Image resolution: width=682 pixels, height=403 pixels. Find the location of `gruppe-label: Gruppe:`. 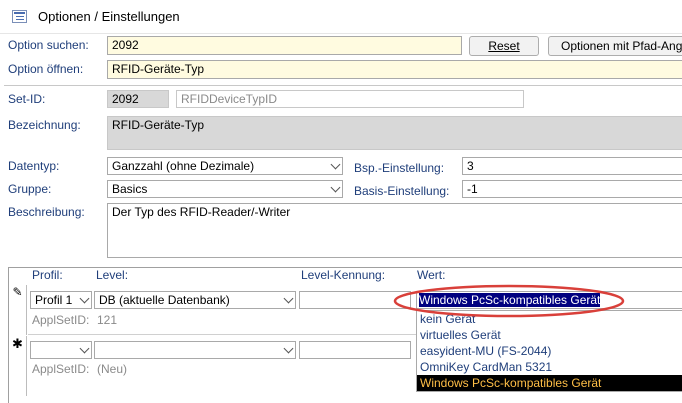

gruppe-label: Gruppe: is located at coordinates (30, 189).